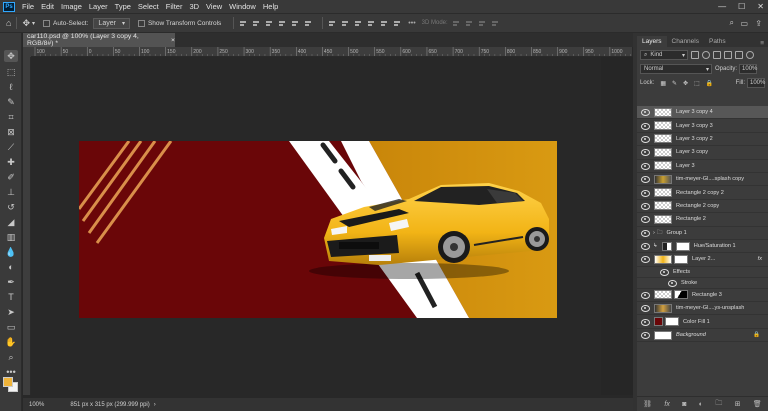  What do you see at coordinates (456, 23) in the screenshot?
I see `orbit-3d-icon` at bounding box center [456, 23].